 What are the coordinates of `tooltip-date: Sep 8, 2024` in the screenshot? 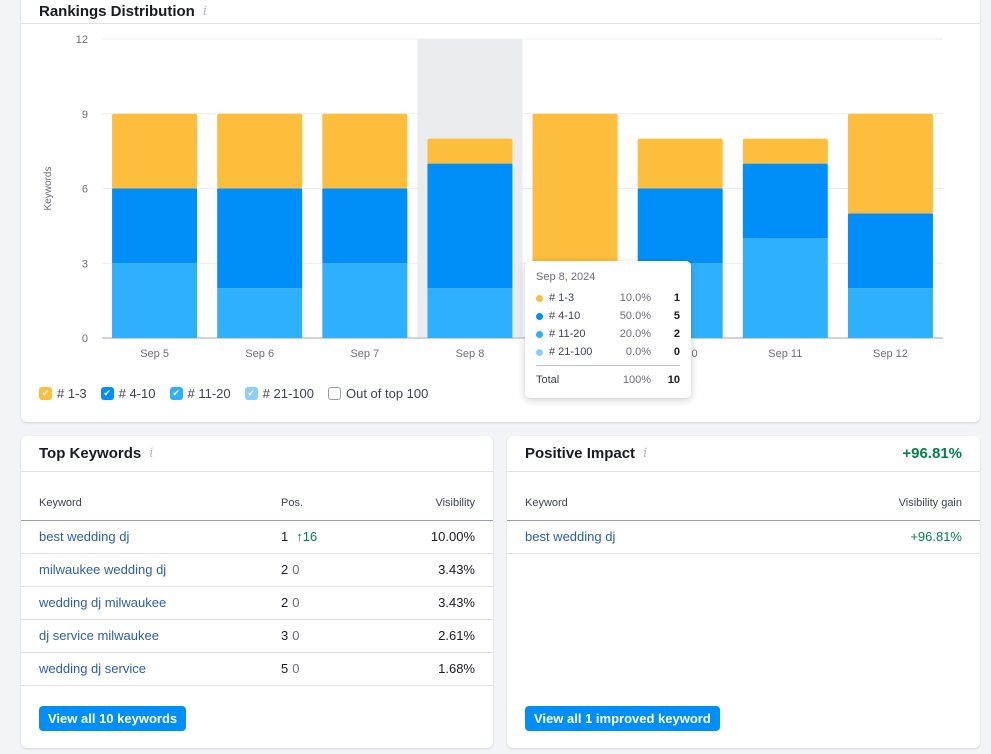 It's located at (566, 277).